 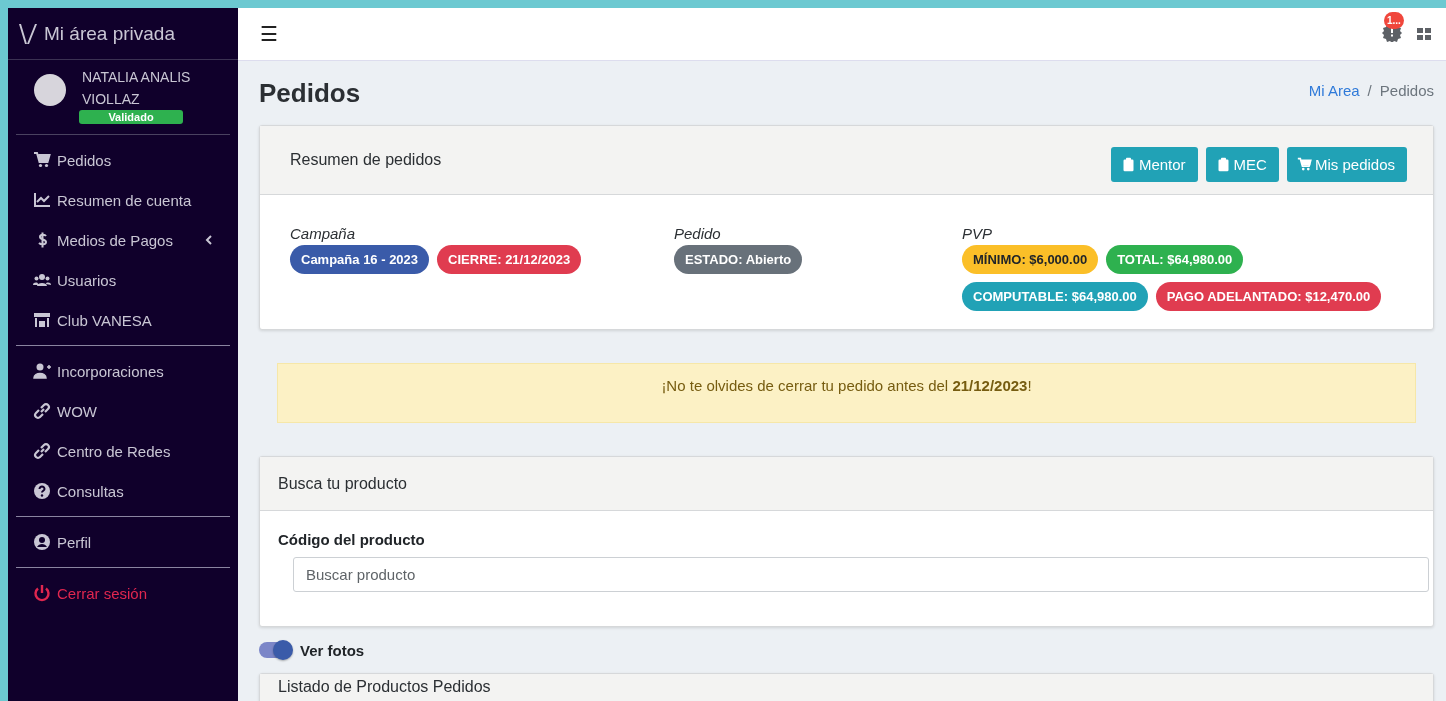 What do you see at coordinates (366, 160) in the screenshot?
I see `card-title: Resumen de pedidos` at bounding box center [366, 160].